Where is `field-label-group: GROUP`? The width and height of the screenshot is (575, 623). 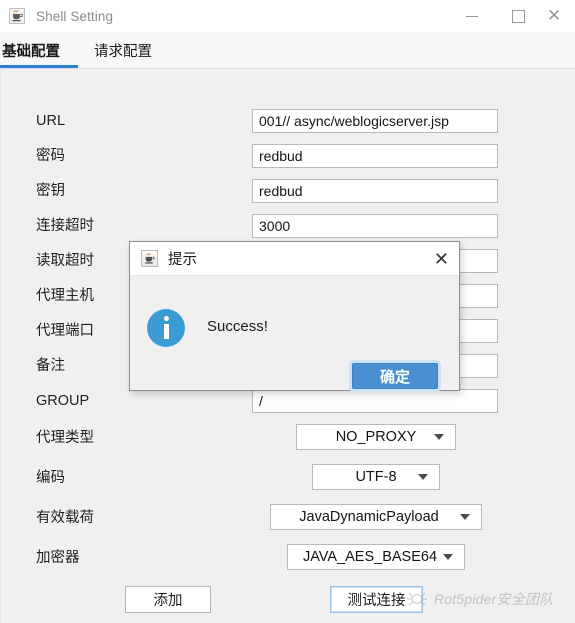
field-label-group: GROUP is located at coordinates (63, 401).